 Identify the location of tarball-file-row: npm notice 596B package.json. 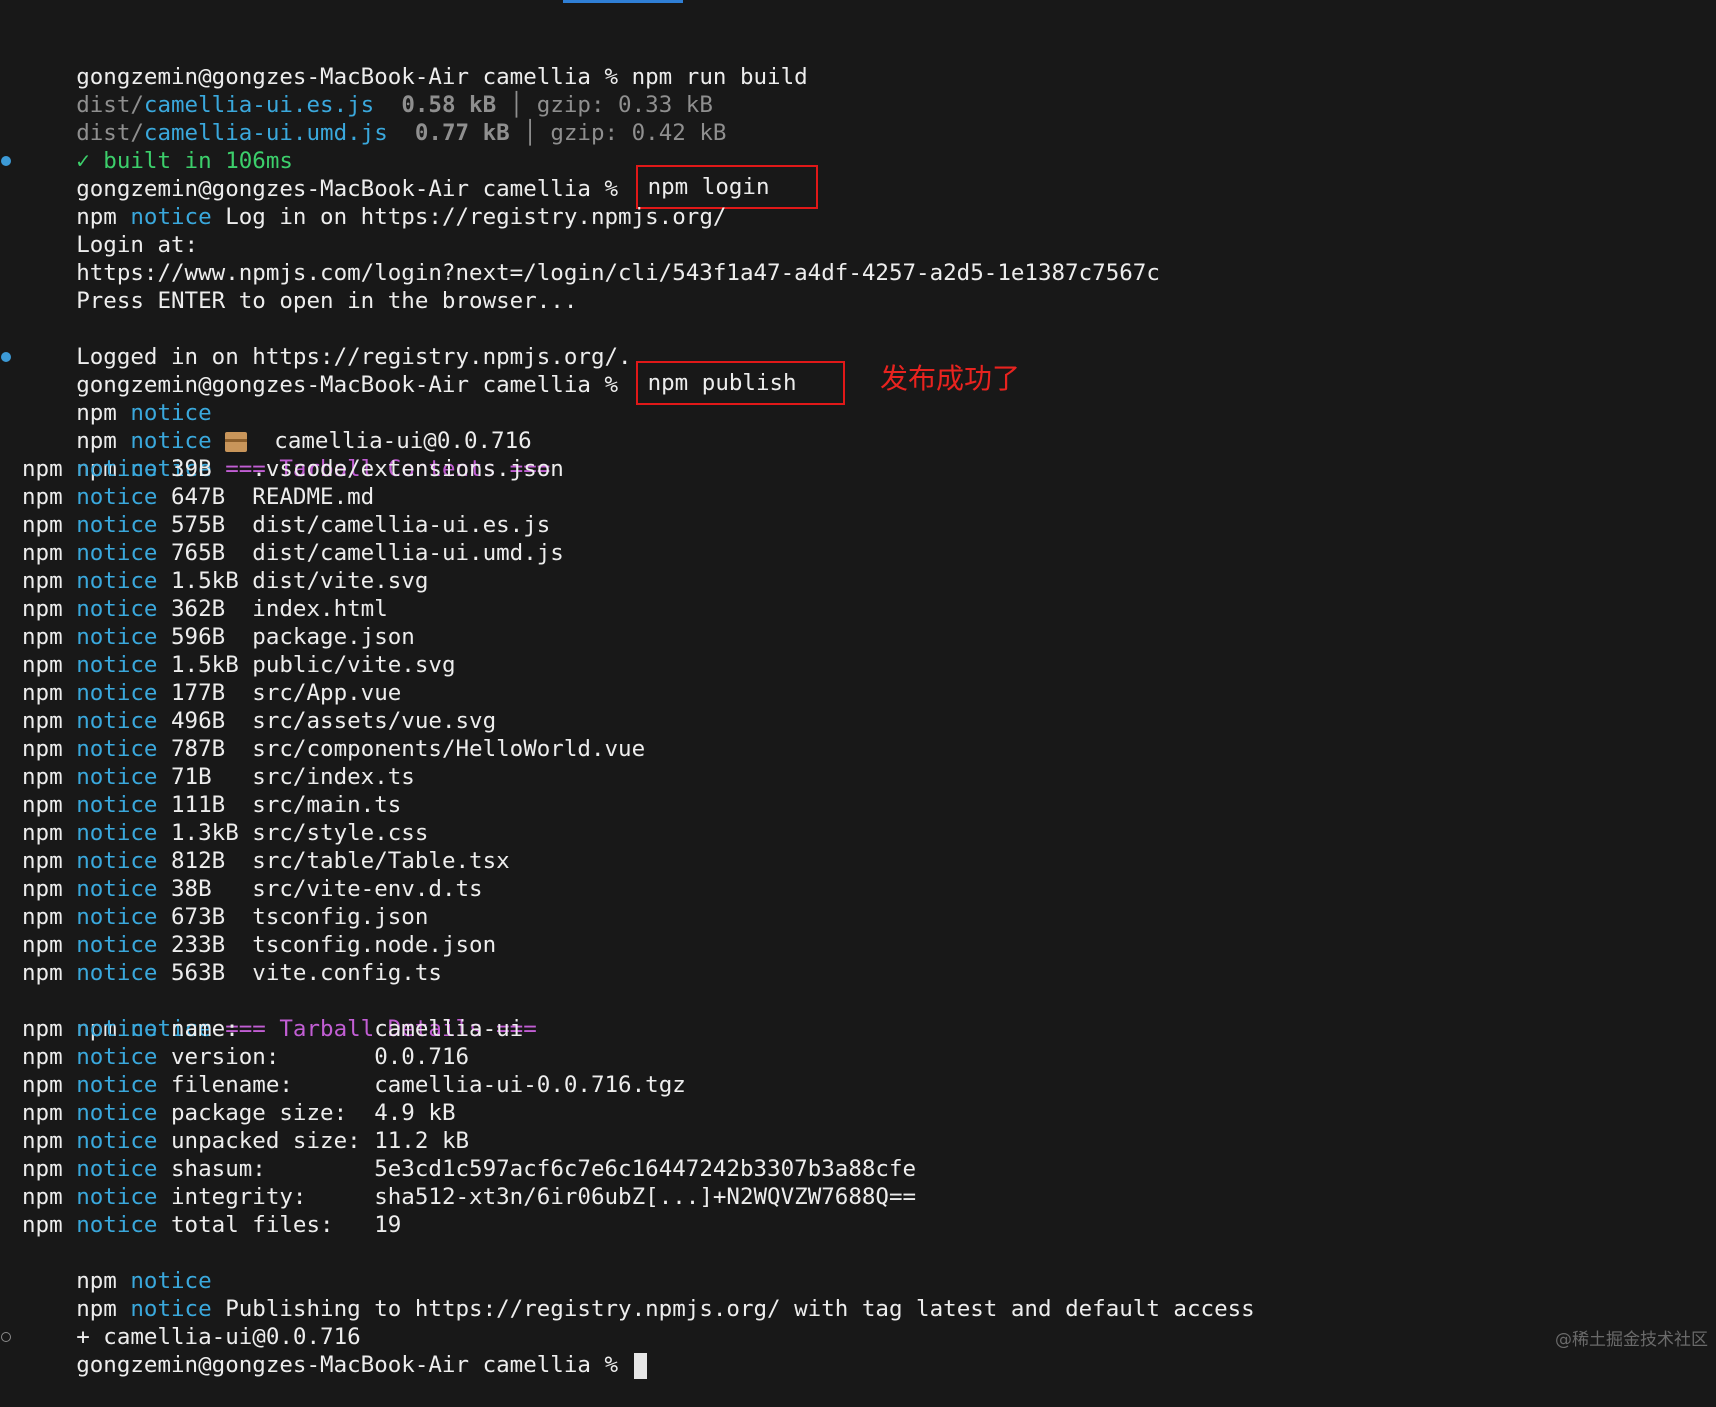
(858, 637).